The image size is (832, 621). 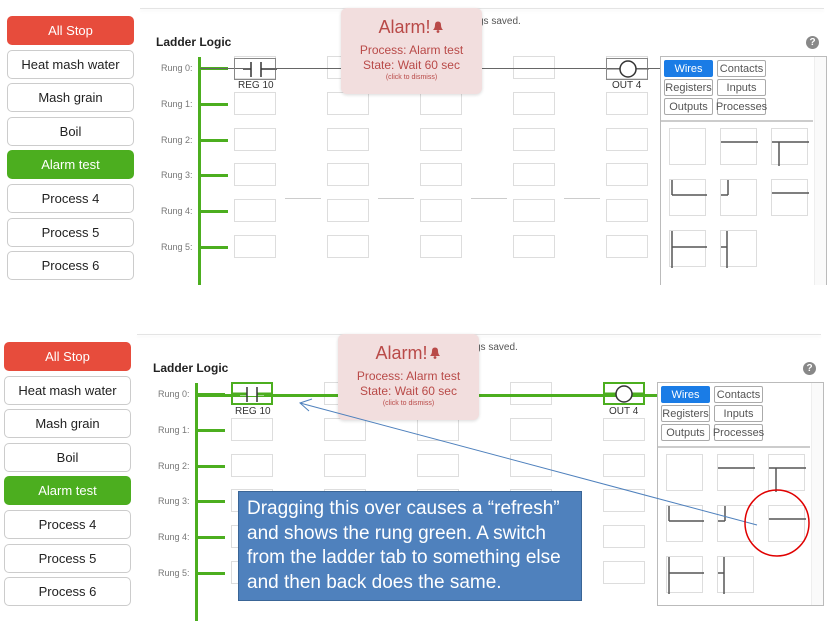 I want to click on drag-arrow-line, so click(x=528, y=464).